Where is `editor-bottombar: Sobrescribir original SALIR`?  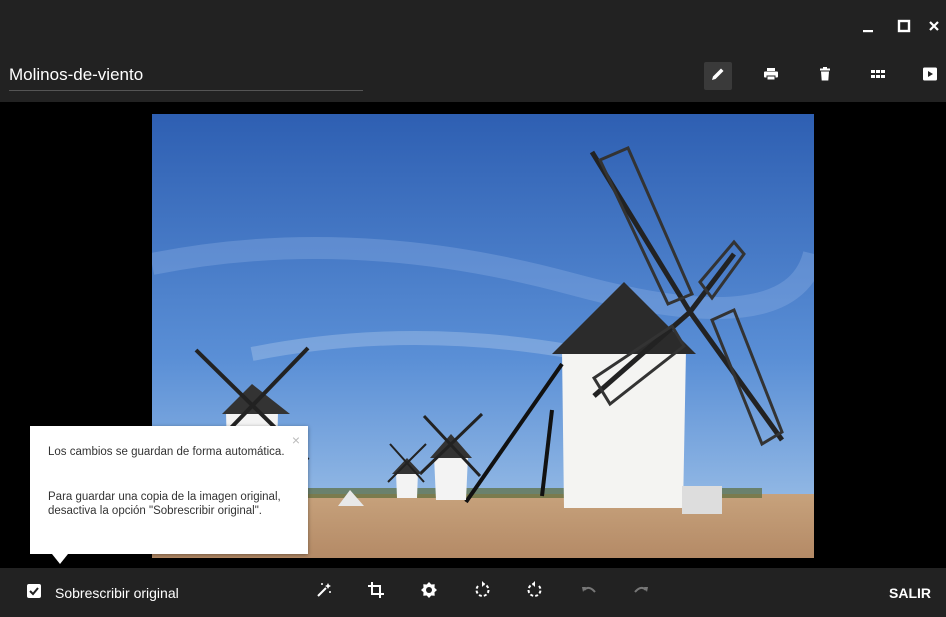
editor-bottombar: Sobrescribir original SALIR is located at coordinates (473, 592).